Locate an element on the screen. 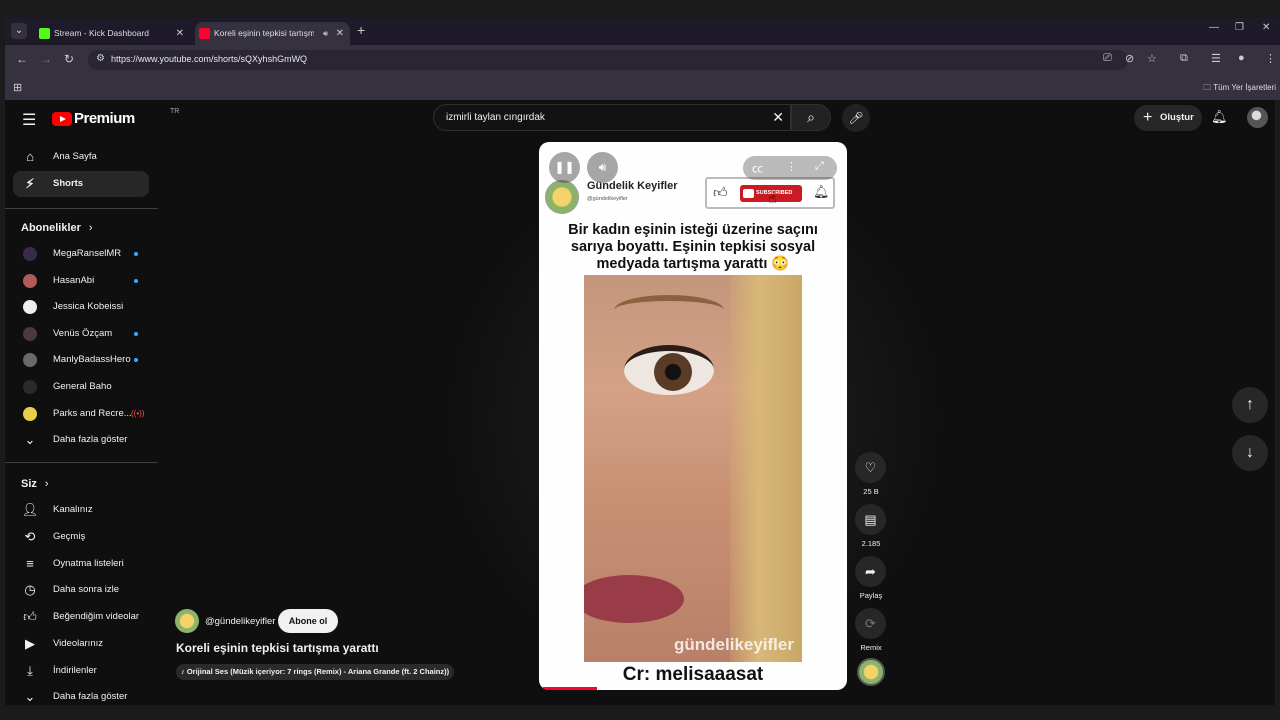  minimize-icon: — is located at coordinates (1214, 27).